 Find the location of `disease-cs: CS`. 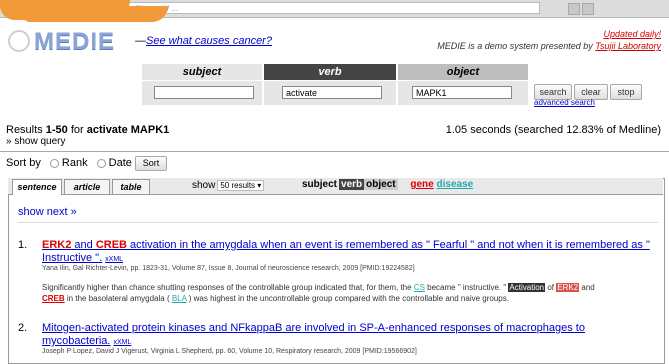

disease-cs: CS is located at coordinates (419, 287).